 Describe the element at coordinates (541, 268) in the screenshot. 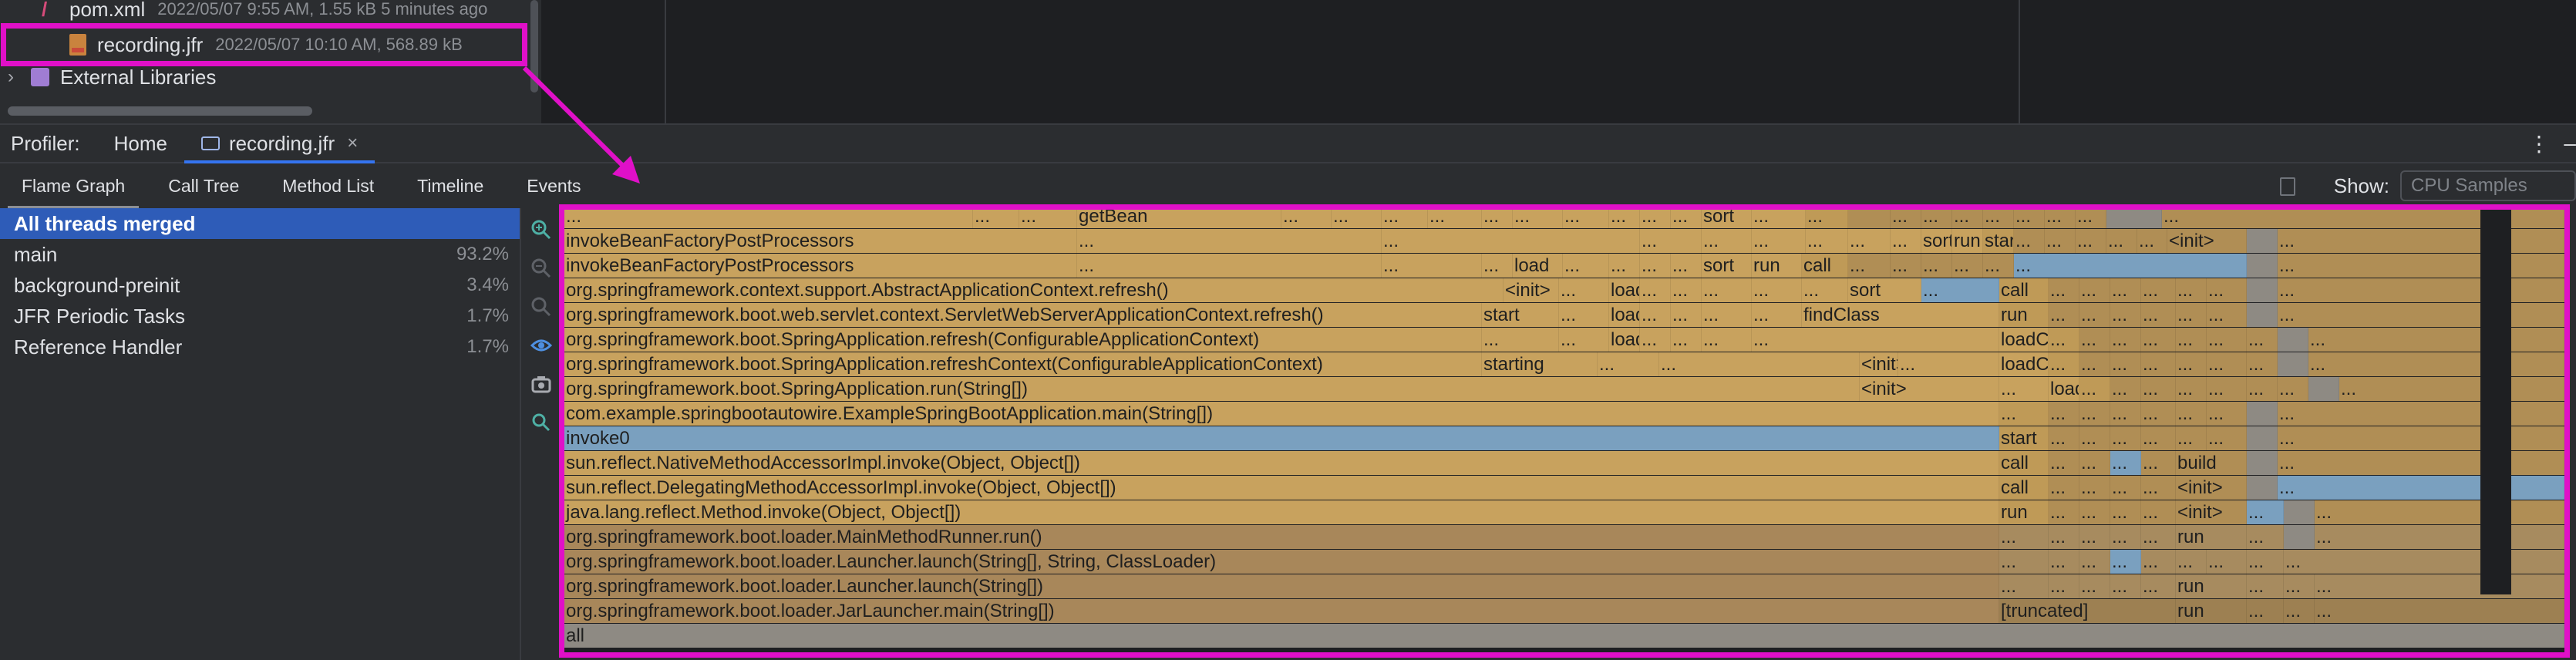

I see `zoom-out-icon` at that location.